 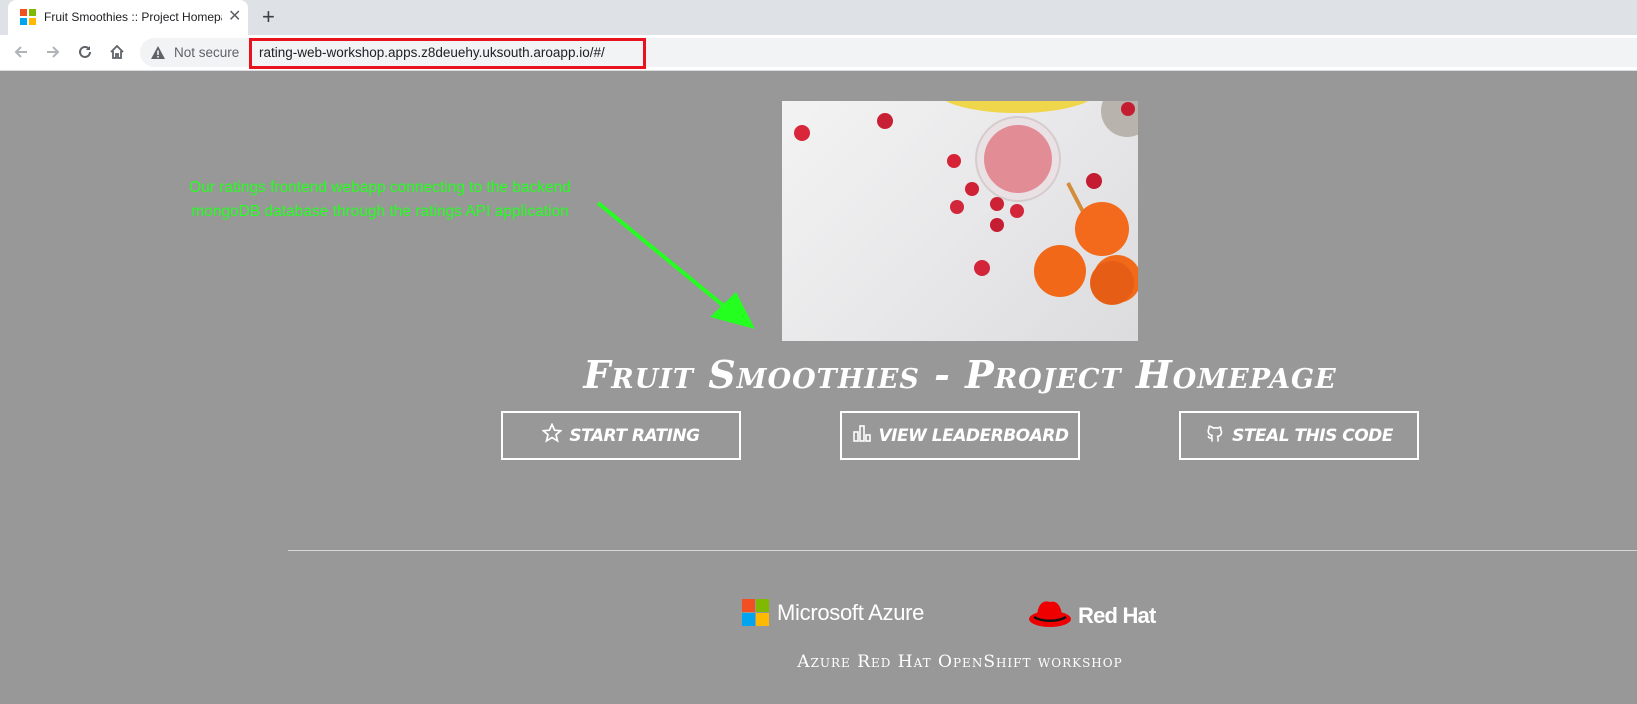 What do you see at coordinates (818, 17) in the screenshot?
I see `browser-tab-strip: Fruit Smoothies :: Project Homepage ✕ +` at bounding box center [818, 17].